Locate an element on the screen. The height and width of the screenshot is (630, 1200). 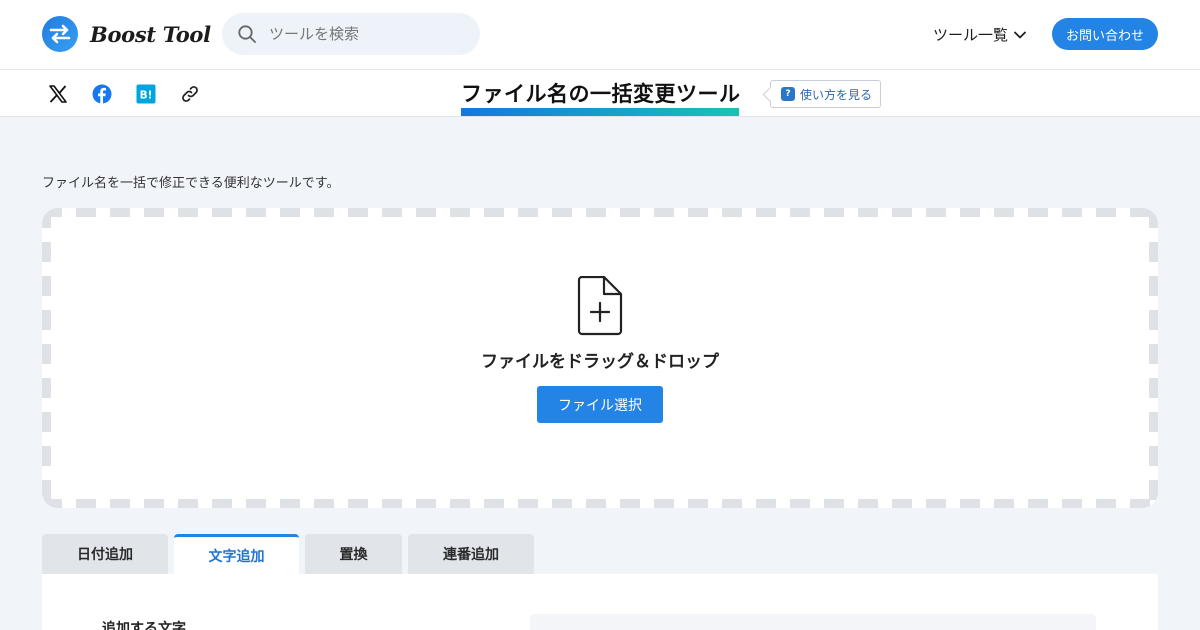
page-title: ファイル名の一括変更ツール is located at coordinates (601, 94).